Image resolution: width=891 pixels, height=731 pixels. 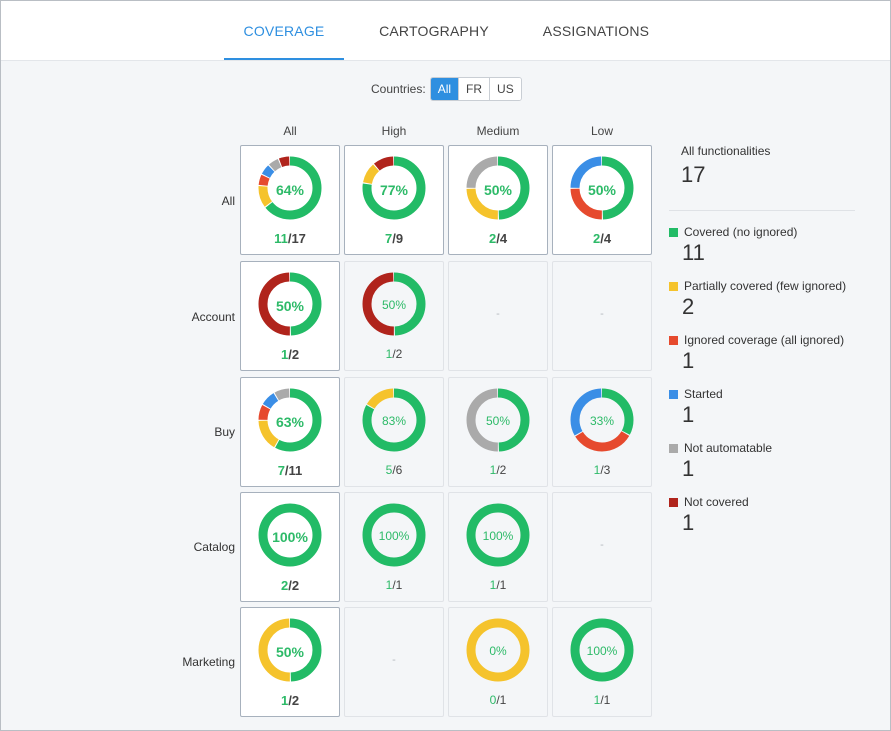 What do you see at coordinates (434, 30) in the screenshot?
I see `tab-cartography: CARTOGRAPHY` at bounding box center [434, 30].